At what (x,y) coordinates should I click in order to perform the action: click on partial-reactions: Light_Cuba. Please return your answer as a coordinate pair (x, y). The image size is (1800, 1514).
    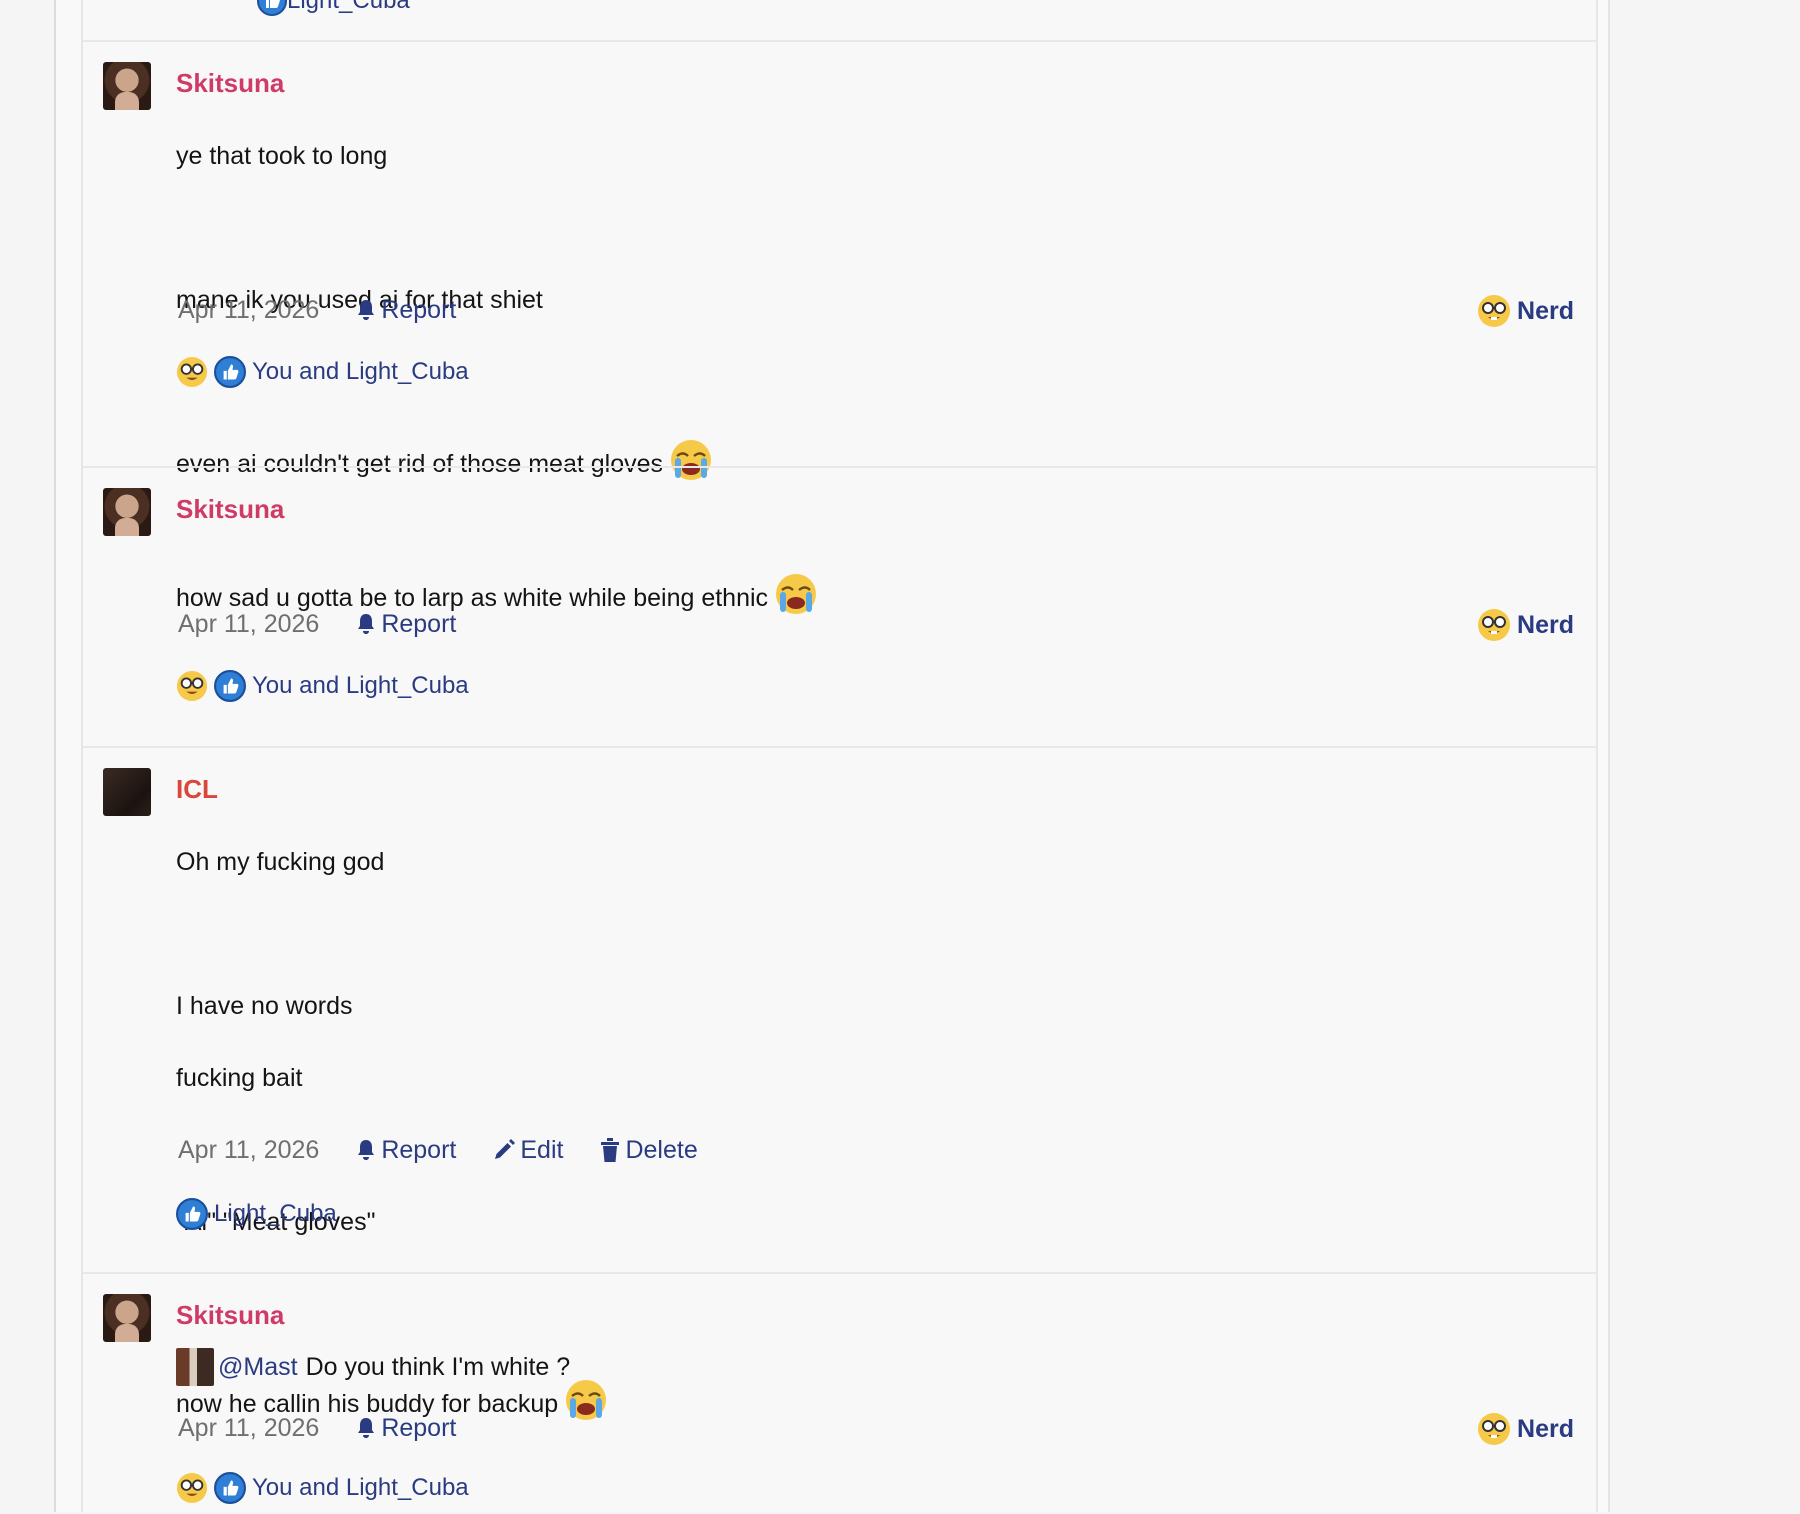
    Looking at the image, I should click on (333, 8).